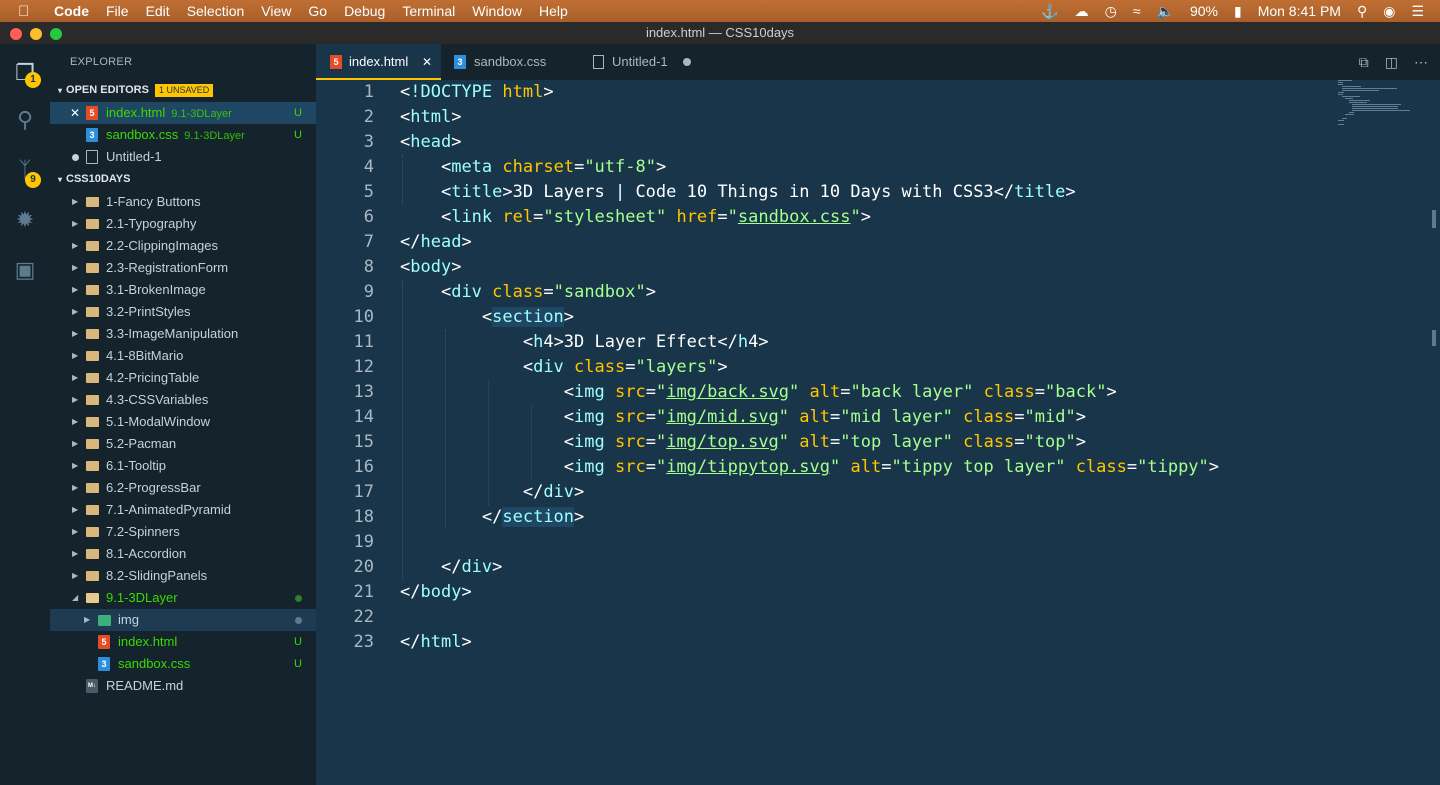 This screenshot has height=785, width=1440. What do you see at coordinates (183, 312) in the screenshot?
I see `folder-item: ▶ 3.2-PrintStyles` at bounding box center [183, 312].